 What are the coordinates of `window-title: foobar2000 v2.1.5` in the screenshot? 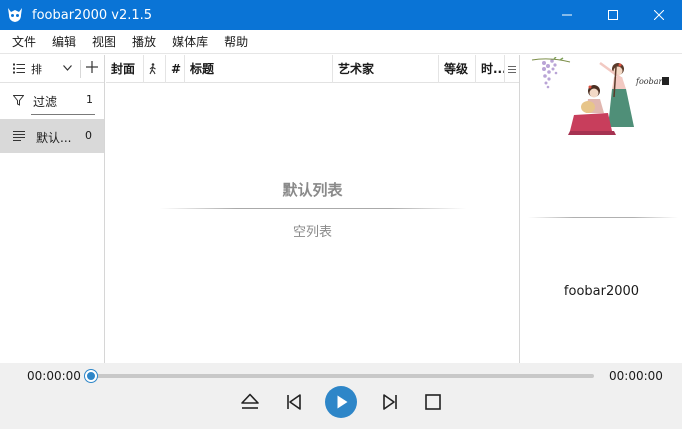 It's located at (92, 15).